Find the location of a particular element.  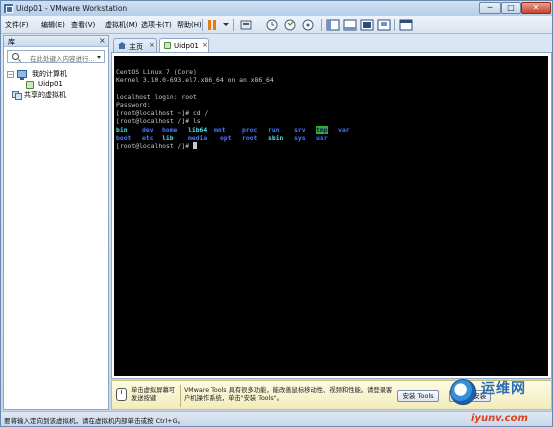

search-icon is located at coordinates (15, 56).